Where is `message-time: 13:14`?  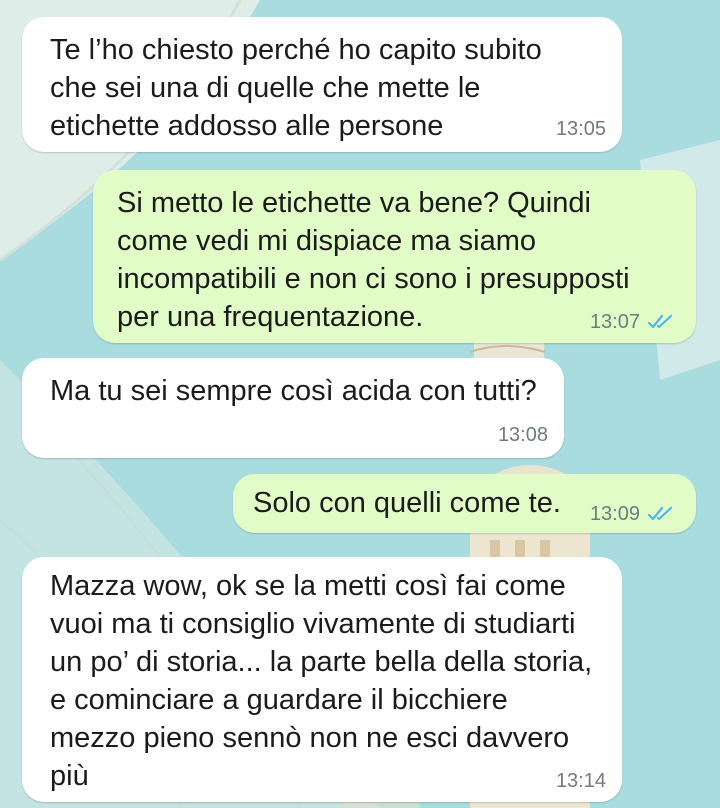 message-time: 13:14 is located at coordinates (580, 781).